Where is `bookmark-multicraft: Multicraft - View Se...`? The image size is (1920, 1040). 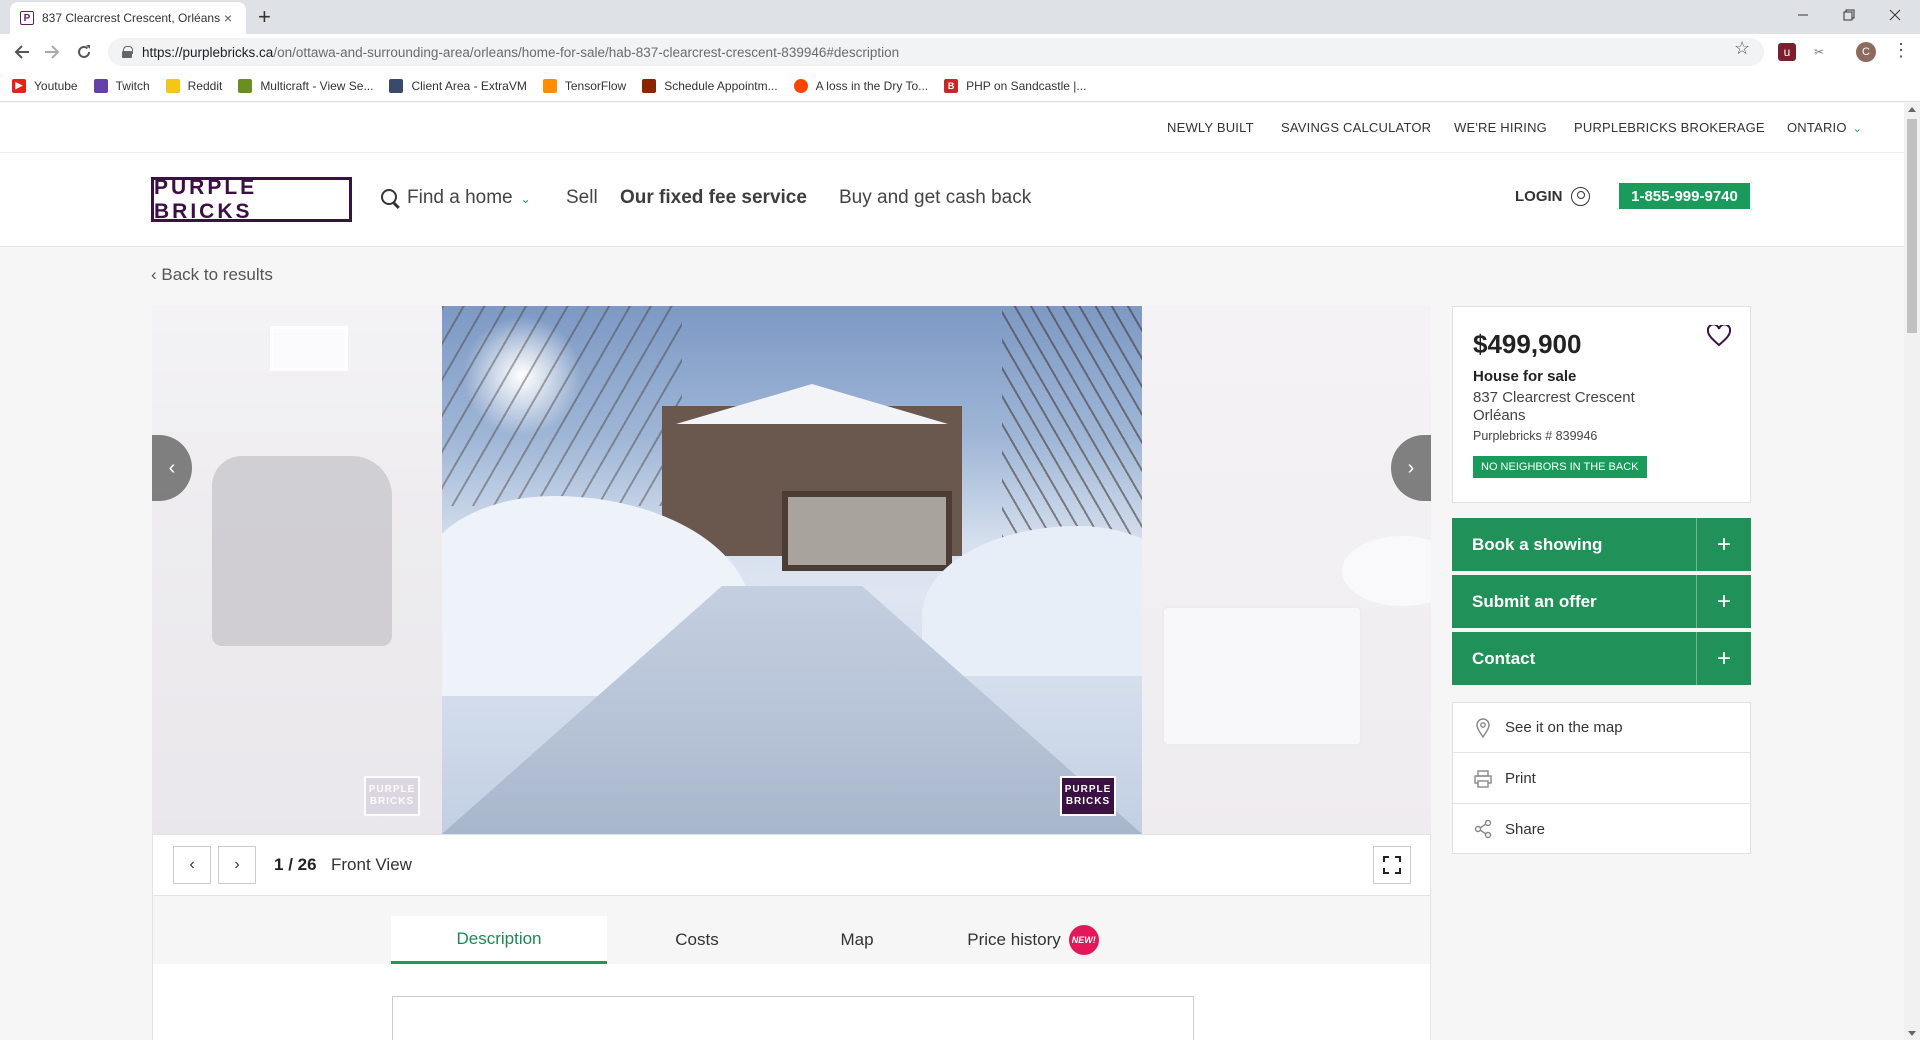 bookmark-multicraft: Multicraft - View Se... is located at coordinates (305, 85).